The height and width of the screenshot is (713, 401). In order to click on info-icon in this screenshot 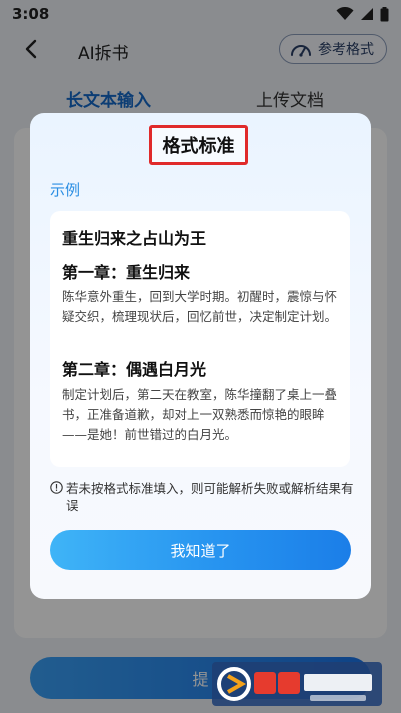, I will do `click(56, 487)`.